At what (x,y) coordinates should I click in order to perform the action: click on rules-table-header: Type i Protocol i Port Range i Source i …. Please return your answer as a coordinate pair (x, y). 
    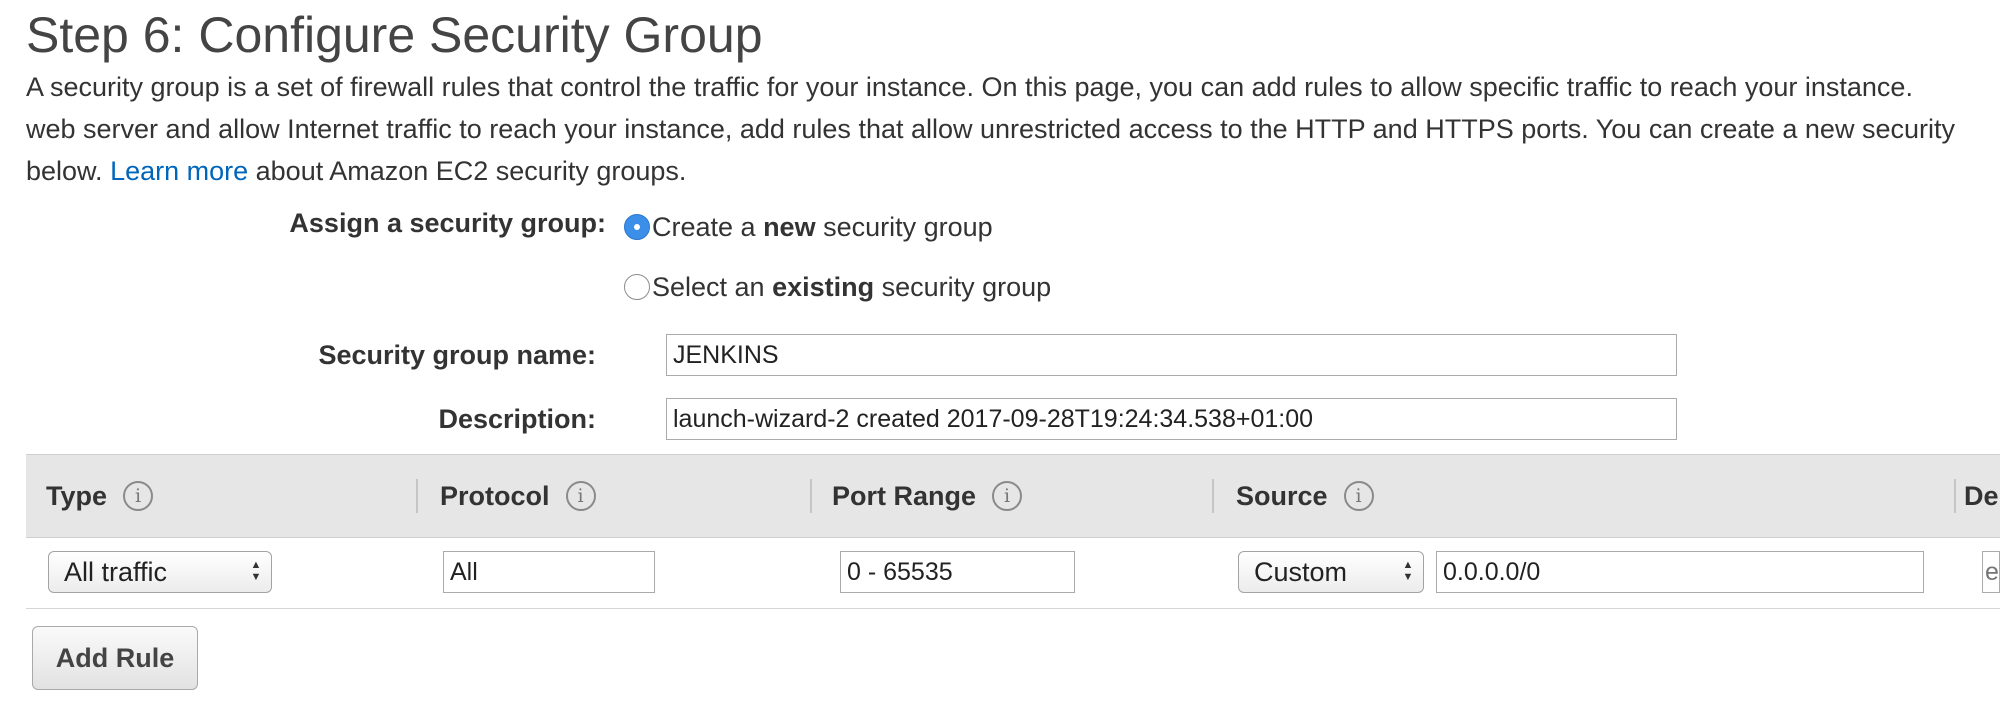
    Looking at the image, I should click on (1013, 496).